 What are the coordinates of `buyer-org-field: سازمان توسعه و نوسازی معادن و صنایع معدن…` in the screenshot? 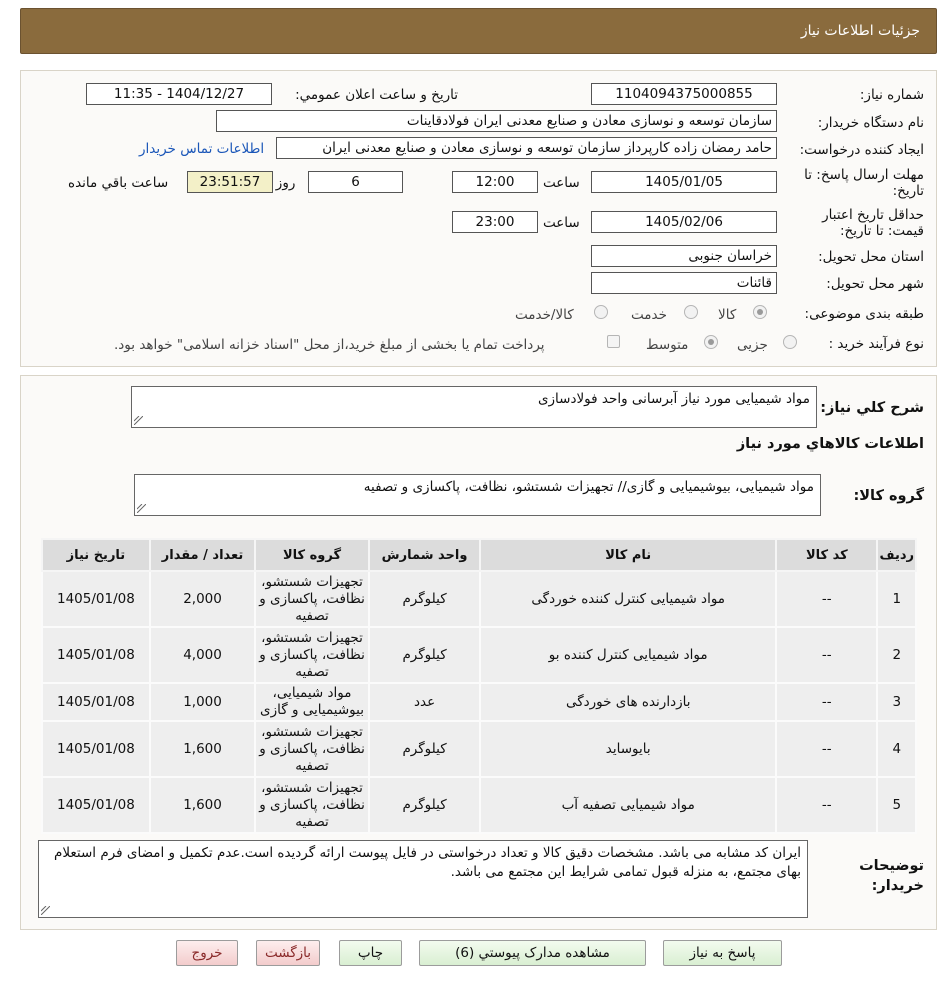 It's located at (496, 121).